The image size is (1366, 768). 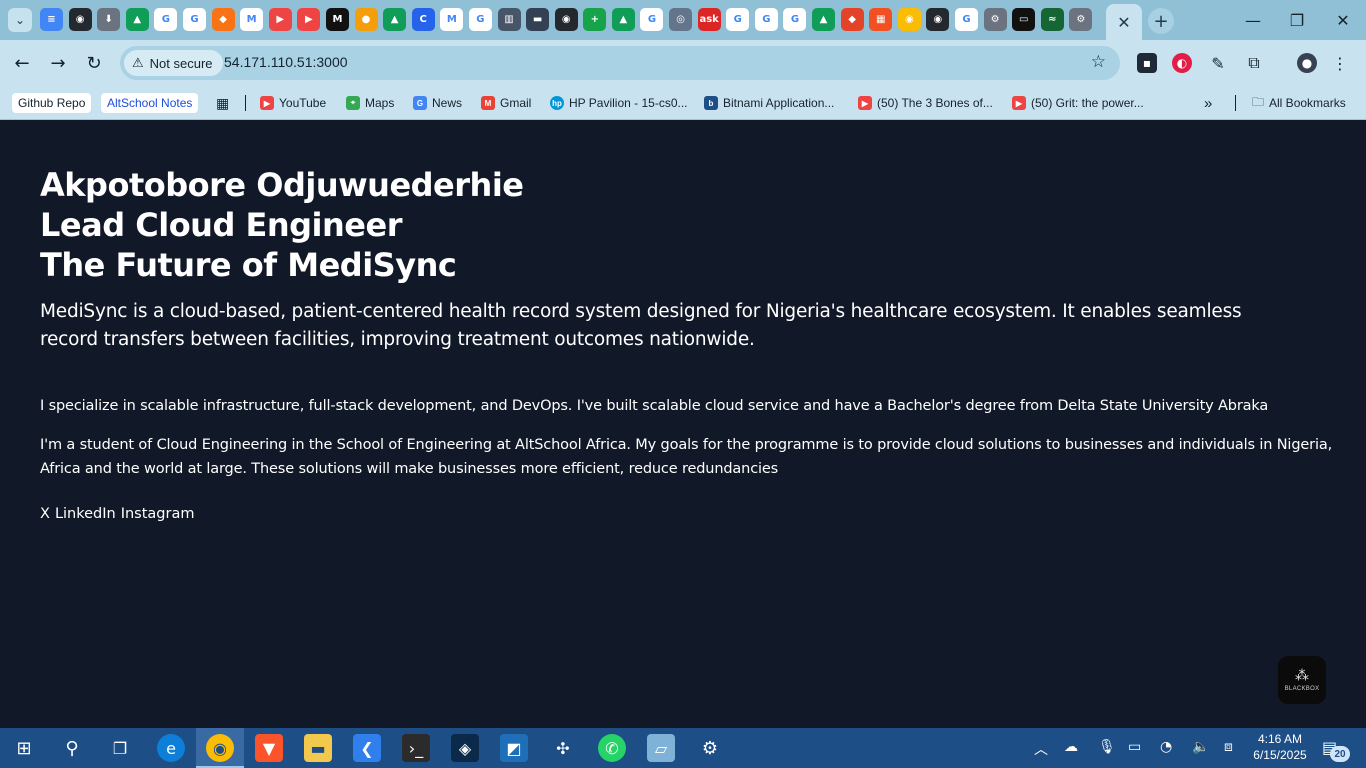 What do you see at coordinates (223, 19) in the screenshot?
I see `app-icon: ◆` at bounding box center [223, 19].